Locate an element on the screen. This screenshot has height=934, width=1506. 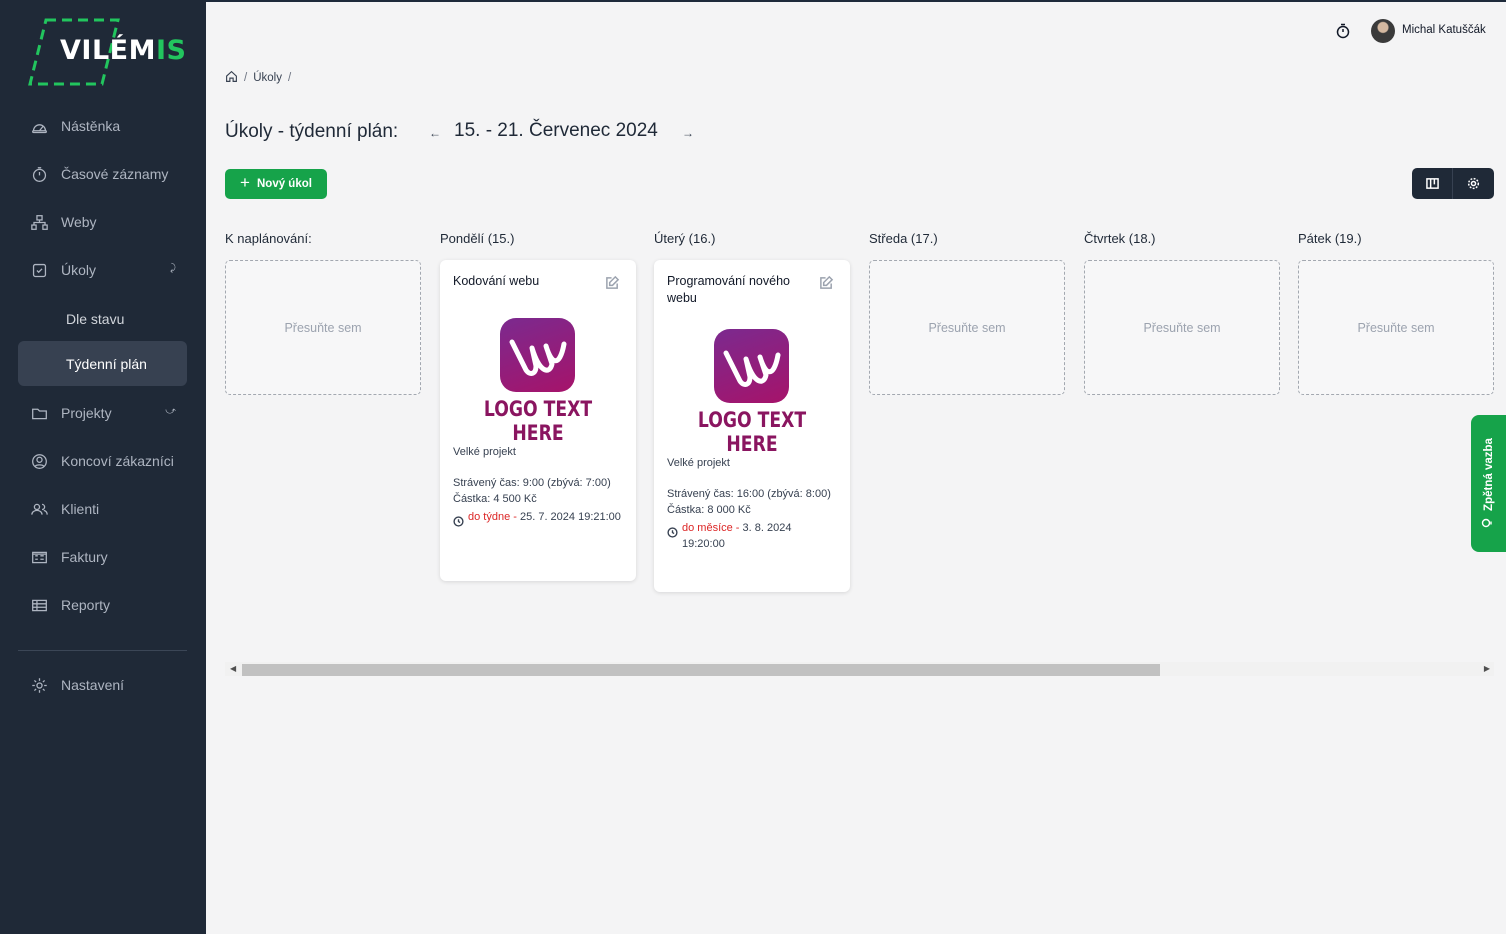
sidebar-item-label: Weby is located at coordinates (79, 222).